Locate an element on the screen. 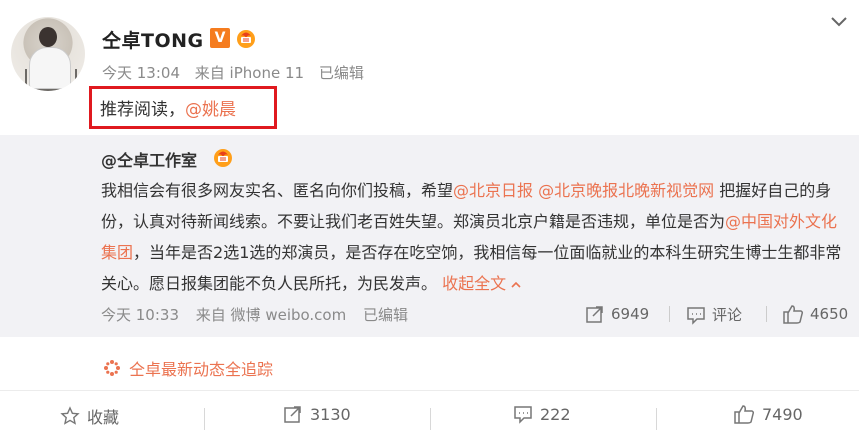 The width and height of the screenshot is (859, 444). post-meta: 今天 13:04 来自 iPhone 11 已编辑 is located at coordinates (238, 72).